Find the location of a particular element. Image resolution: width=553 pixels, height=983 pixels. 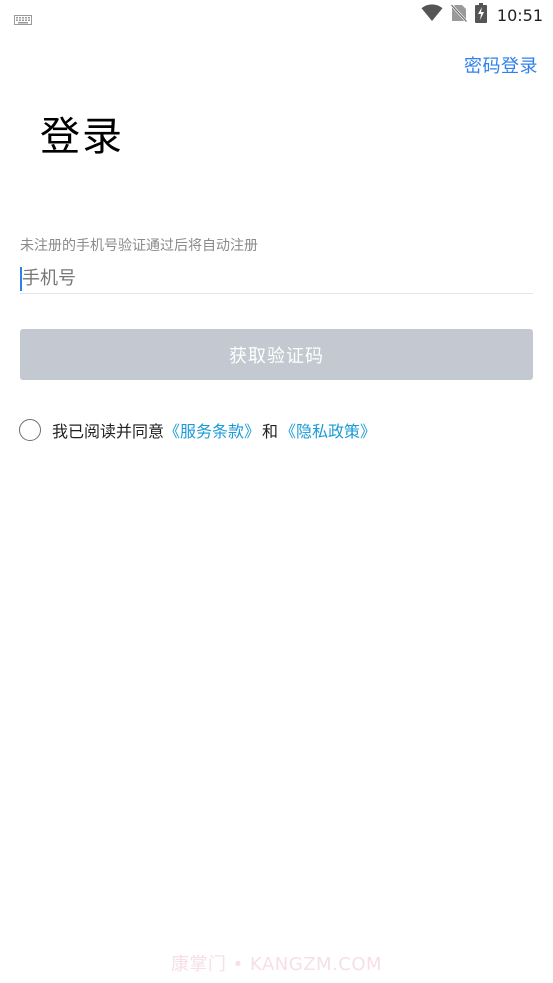

password-login-link: 密码登录 is located at coordinates (501, 65).